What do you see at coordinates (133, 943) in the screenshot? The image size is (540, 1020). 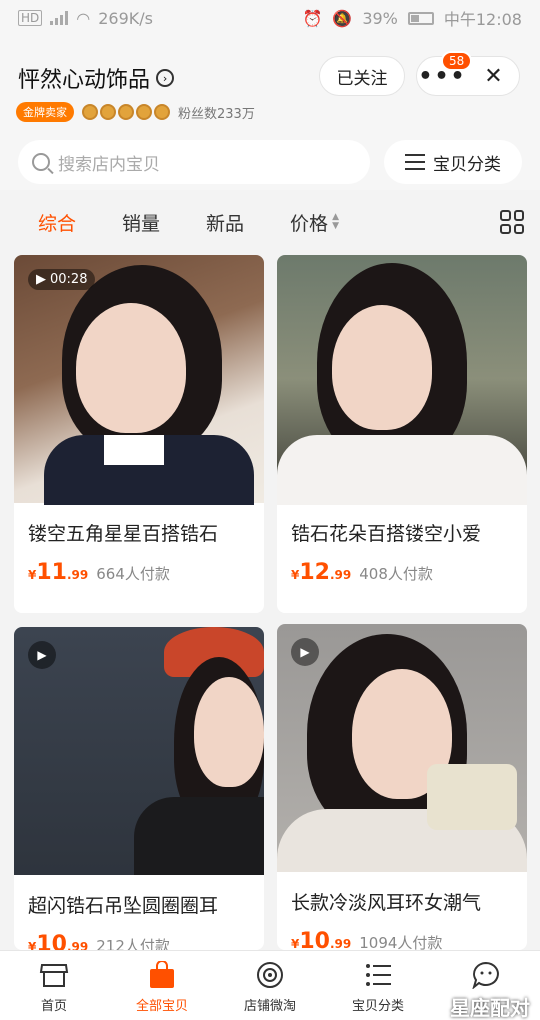 I see `paid-count: 212人付款` at bounding box center [133, 943].